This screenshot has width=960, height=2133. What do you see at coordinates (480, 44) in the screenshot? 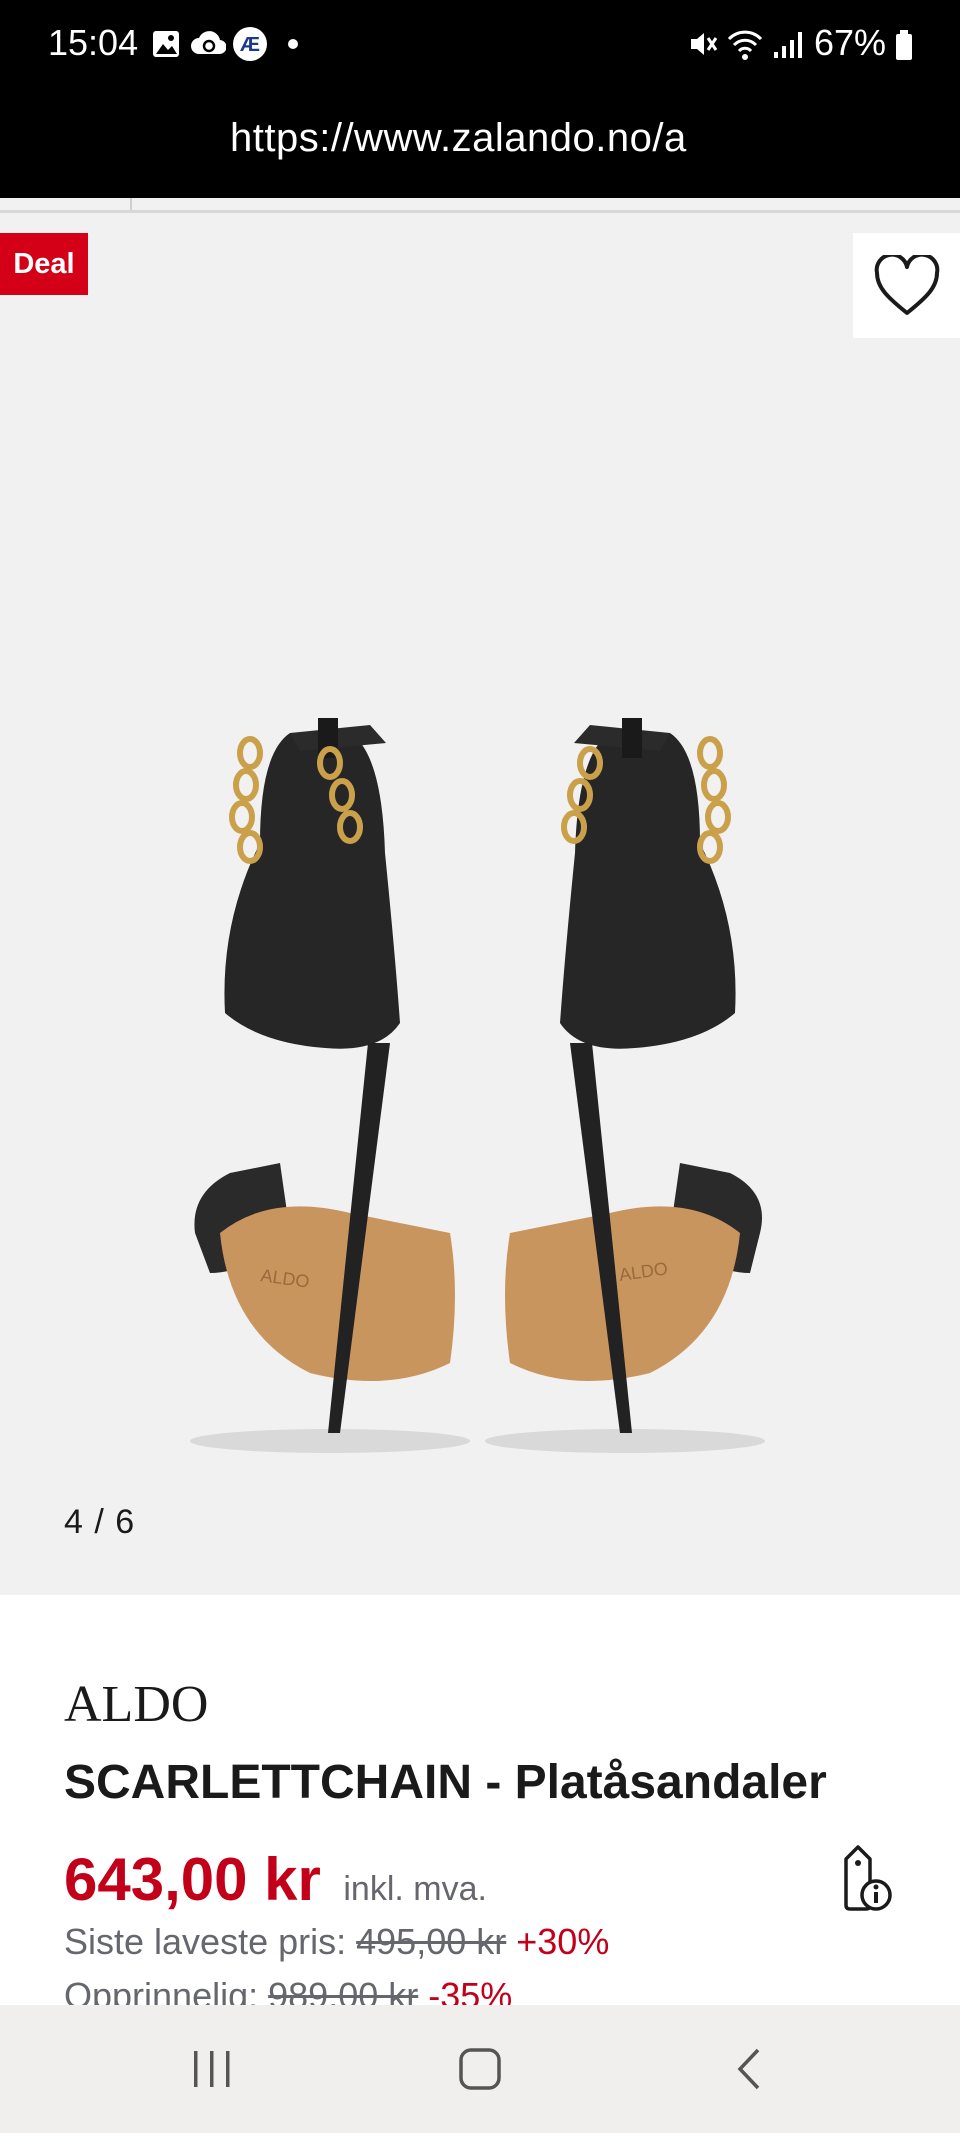
I see `status-bar: 15:04 Æ 67%` at bounding box center [480, 44].